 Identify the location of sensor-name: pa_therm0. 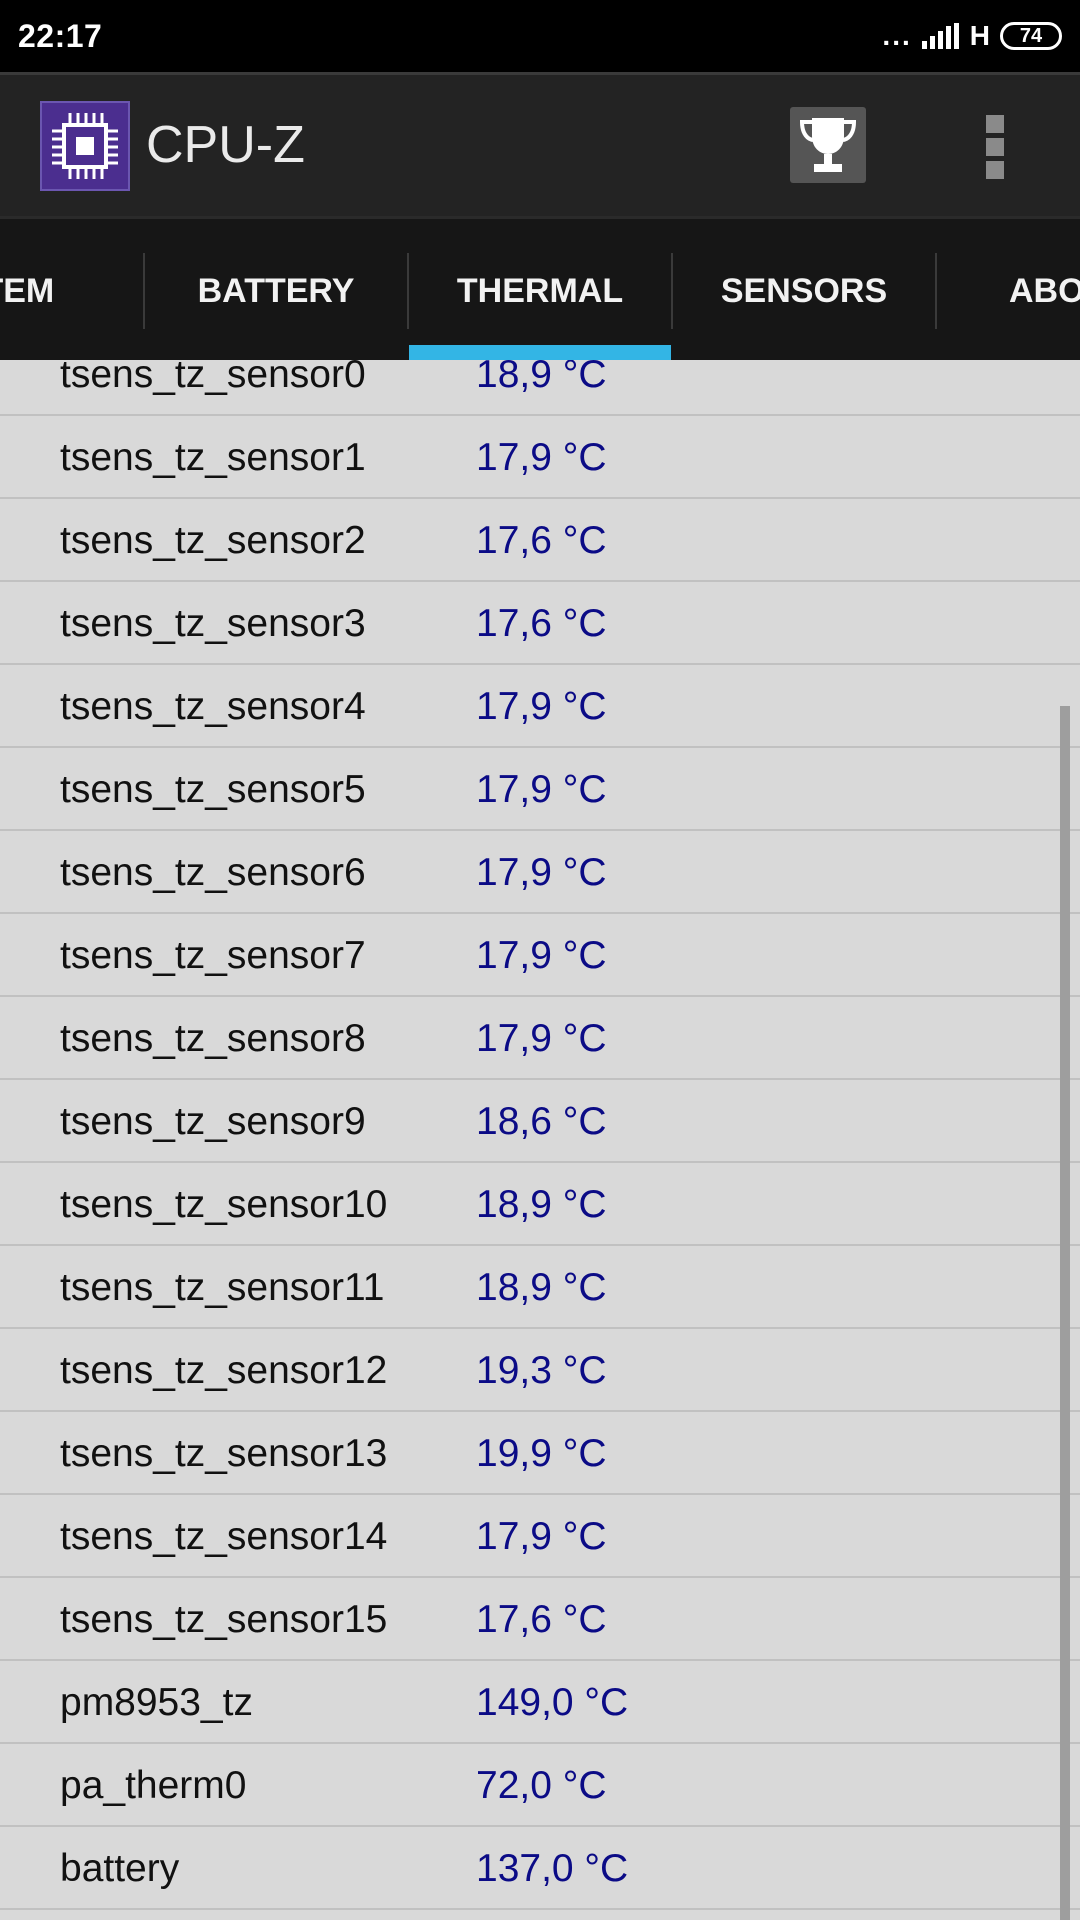
(153, 1785).